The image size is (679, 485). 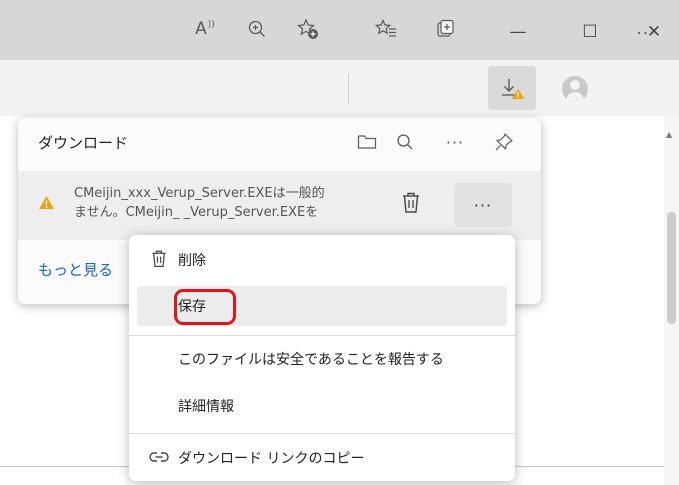 I want to click on minimize-button: —, so click(x=518, y=32).